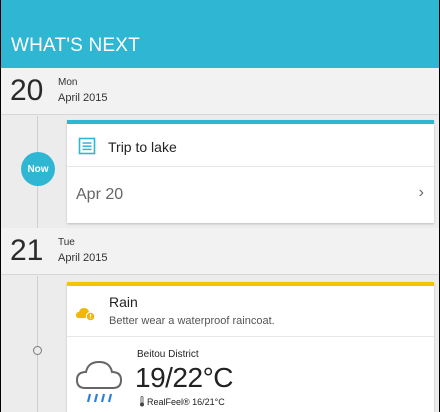 This screenshot has height=412, width=440. What do you see at coordinates (192, 321) in the screenshot?
I see `weather-subtitle: Better wear a waterproof raincoat.` at bounding box center [192, 321].